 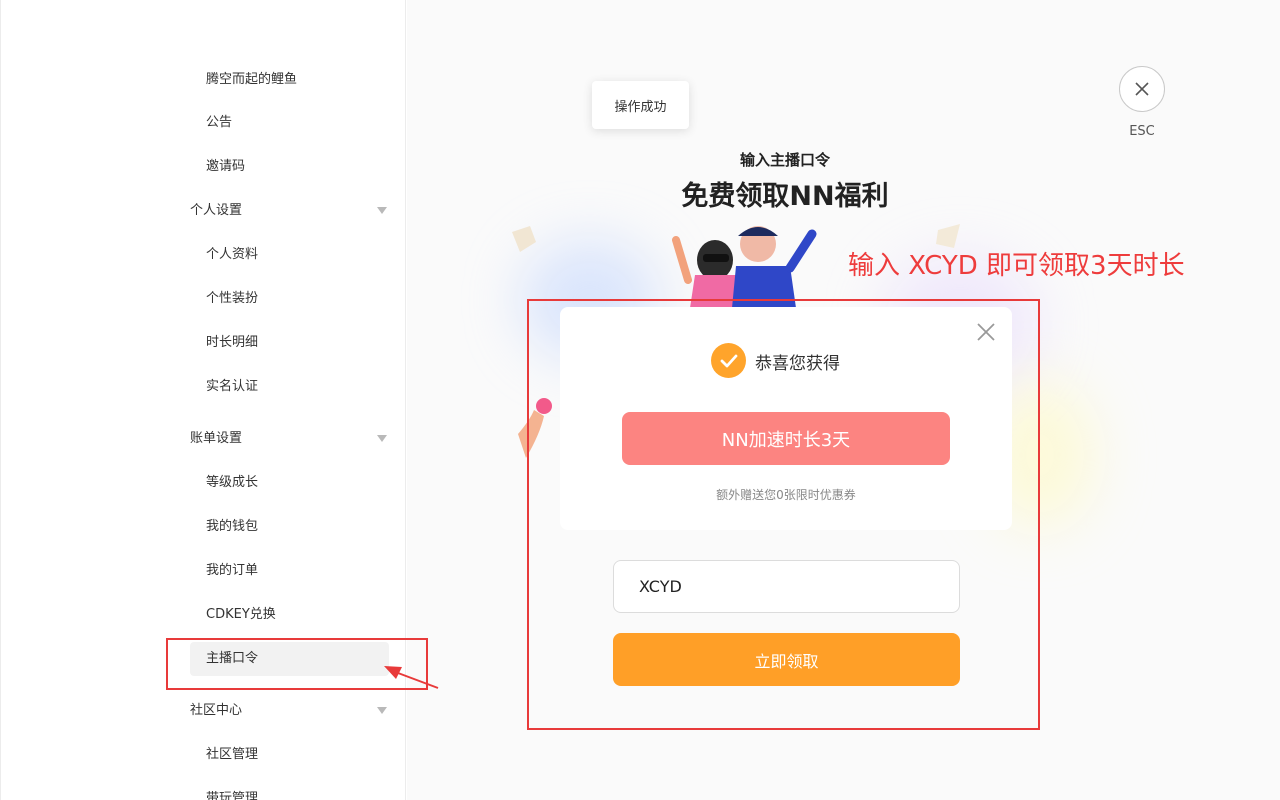 I want to click on sidebar-item-profile: 个人资料, so click(x=232, y=255).